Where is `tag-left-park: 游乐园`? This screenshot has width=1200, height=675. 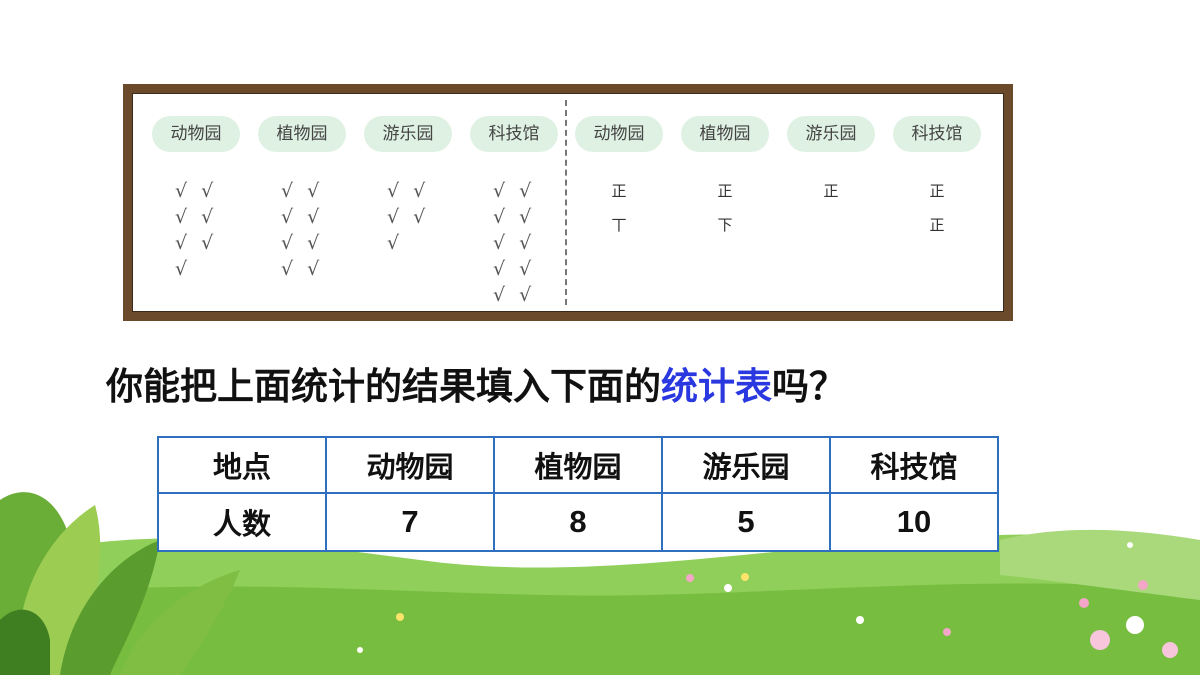
tag-left-park: 游乐园 is located at coordinates (408, 134).